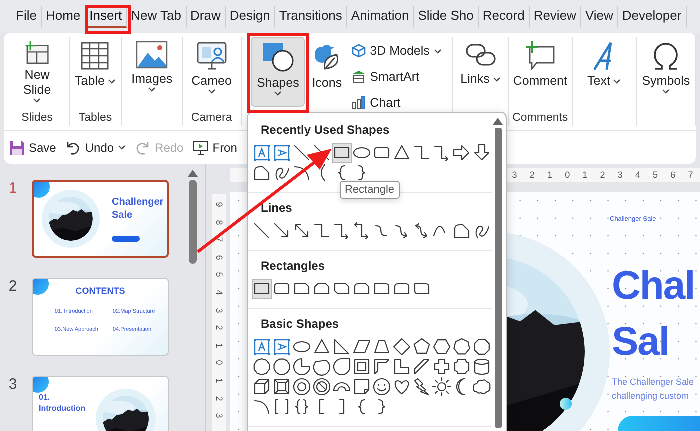 This screenshot has width=700, height=431. Describe the element at coordinates (620, 175) in the screenshot. I see `ruler-label: 3` at that location.